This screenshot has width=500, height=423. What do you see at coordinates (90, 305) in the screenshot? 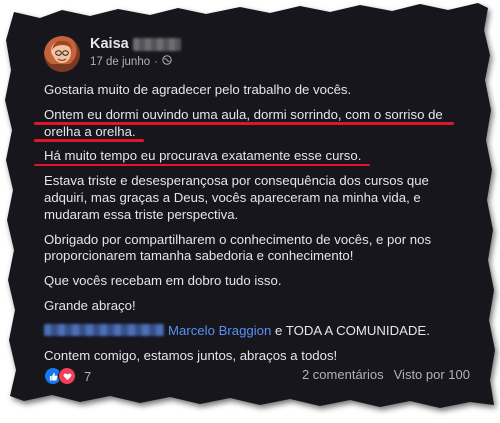
I see `paragraph-hug: Grande abraço!` at bounding box center [90, 305].